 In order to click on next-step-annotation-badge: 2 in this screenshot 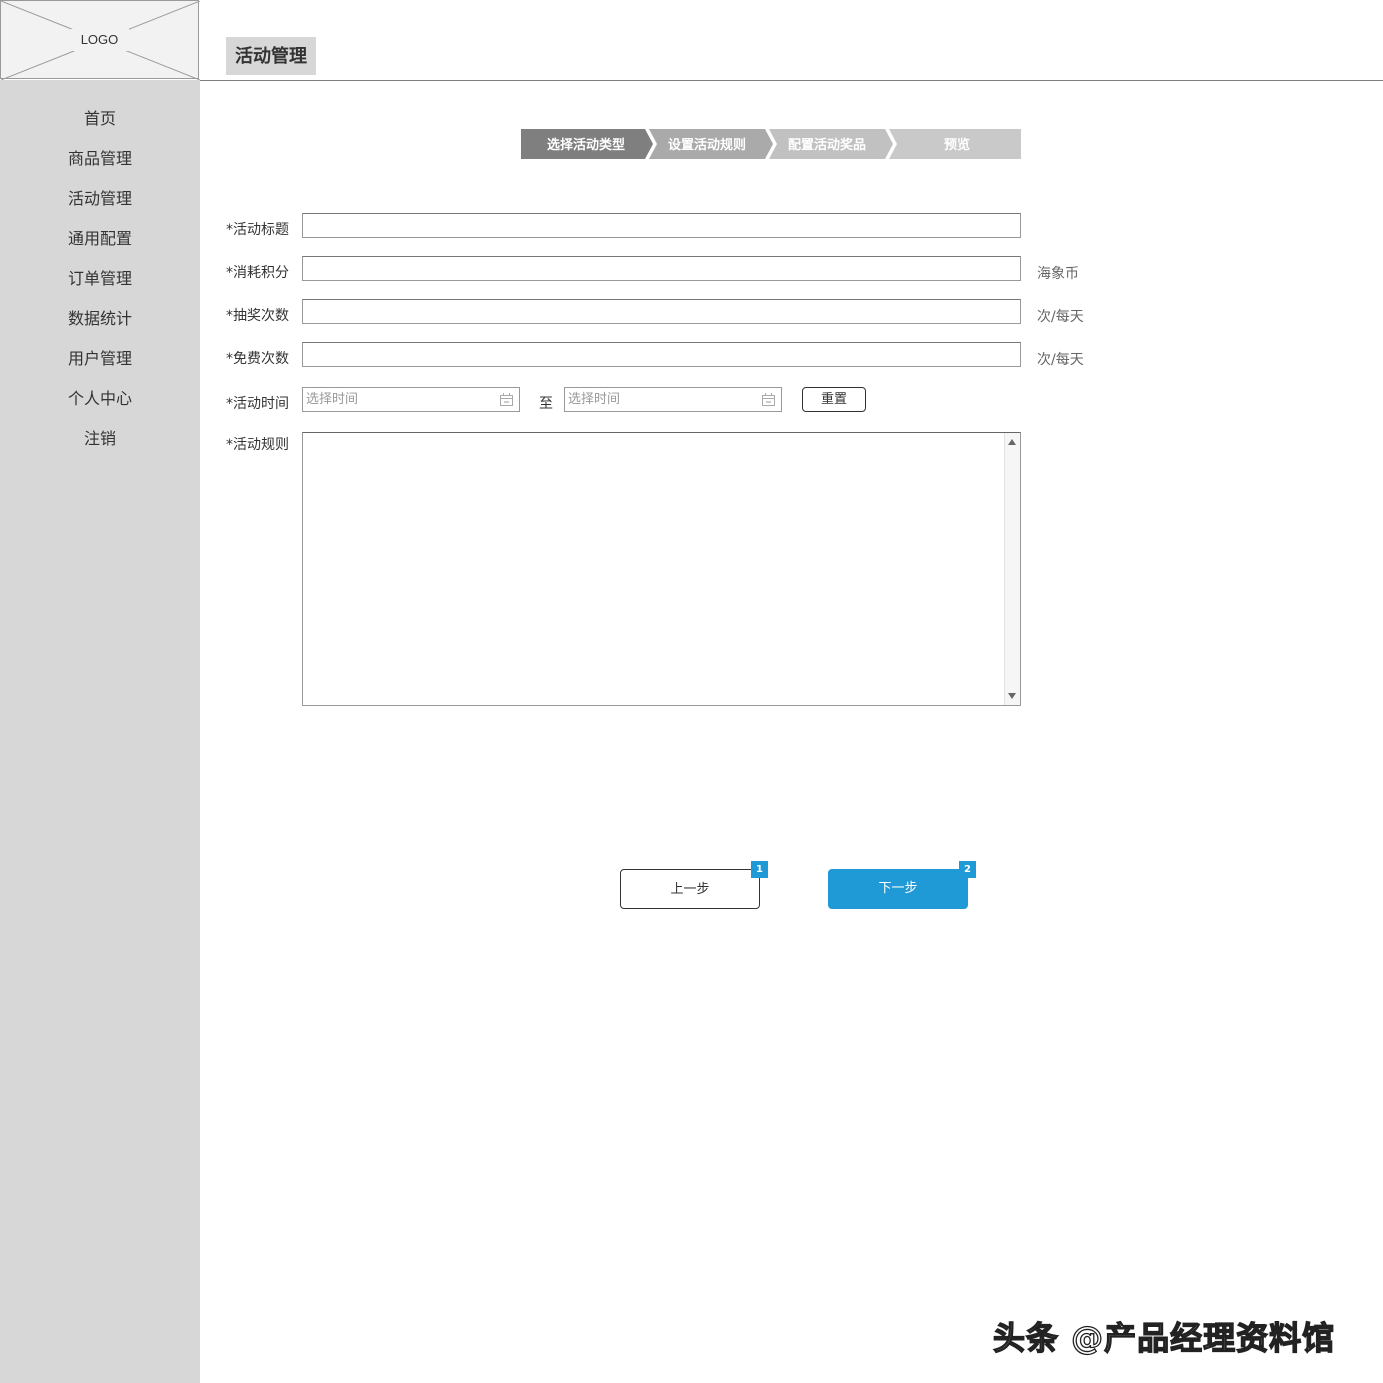, I will do `click(967, 869)`.